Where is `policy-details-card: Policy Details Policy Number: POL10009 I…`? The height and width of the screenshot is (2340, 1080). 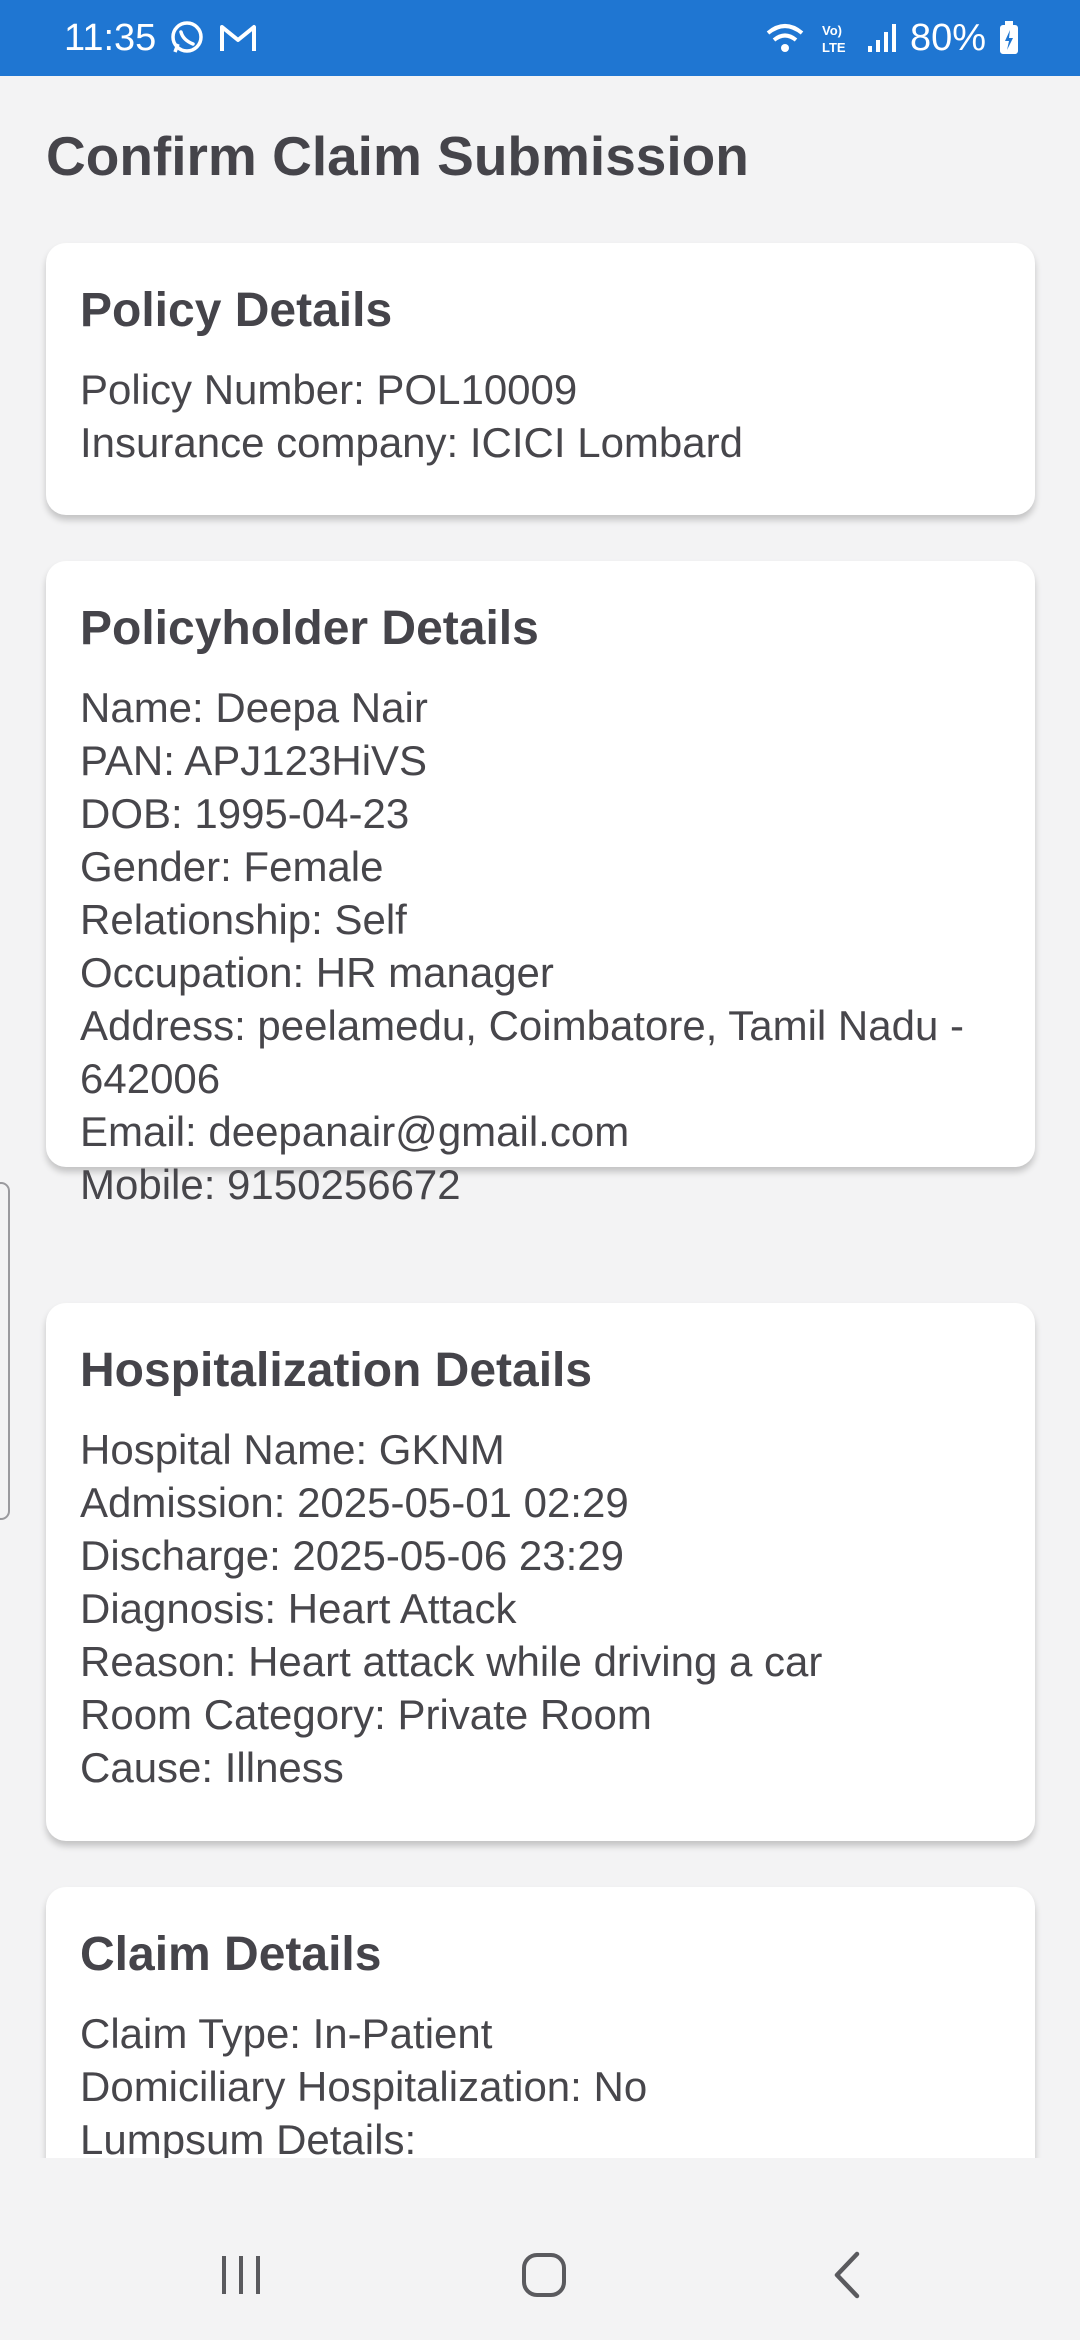
policy-details-card: Policy Details Policy Number: POL10009 I… is located at coordinates (540, 379).